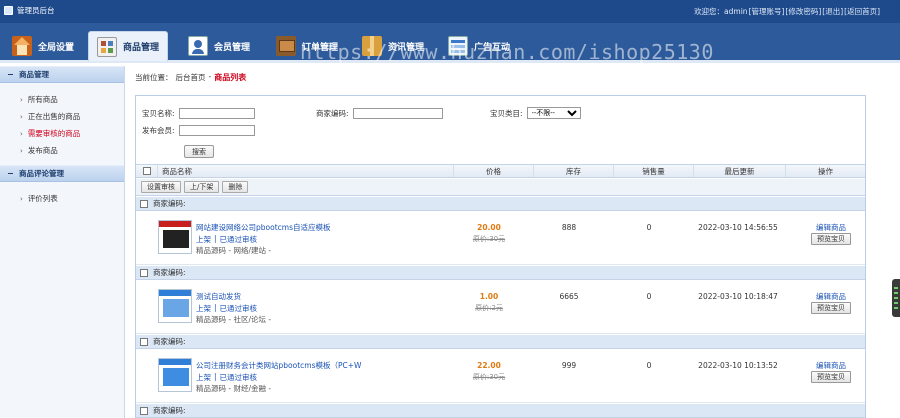 The height and width of the screenshot is (418, 900). I want to click on name-input, so click(216, 113).